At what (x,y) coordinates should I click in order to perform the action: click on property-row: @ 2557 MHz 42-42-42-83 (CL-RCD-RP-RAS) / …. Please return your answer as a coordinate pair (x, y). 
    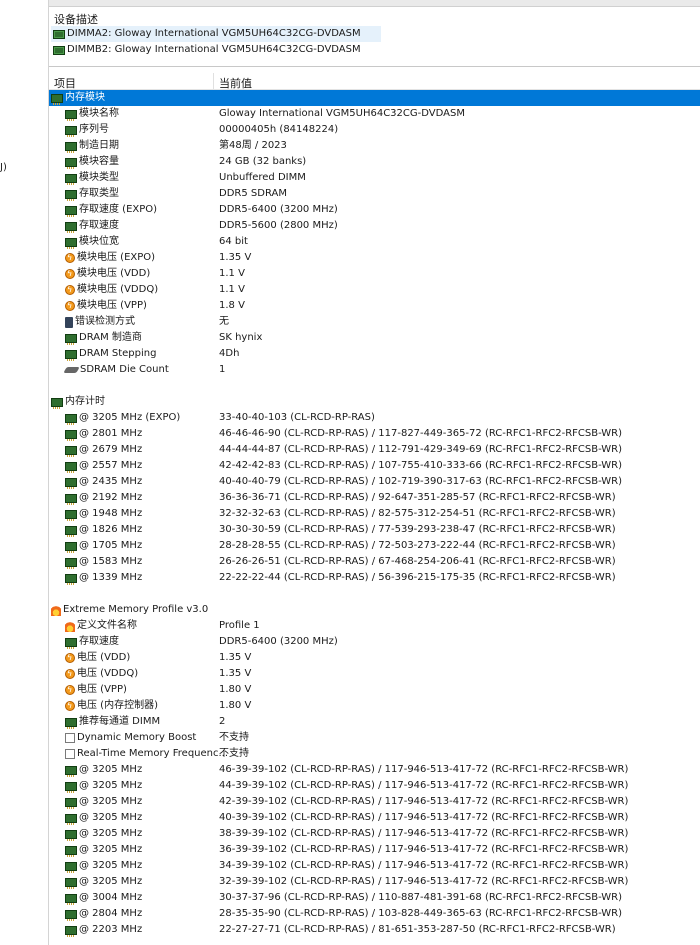
    Looking at the image, I should click on (374, 466).